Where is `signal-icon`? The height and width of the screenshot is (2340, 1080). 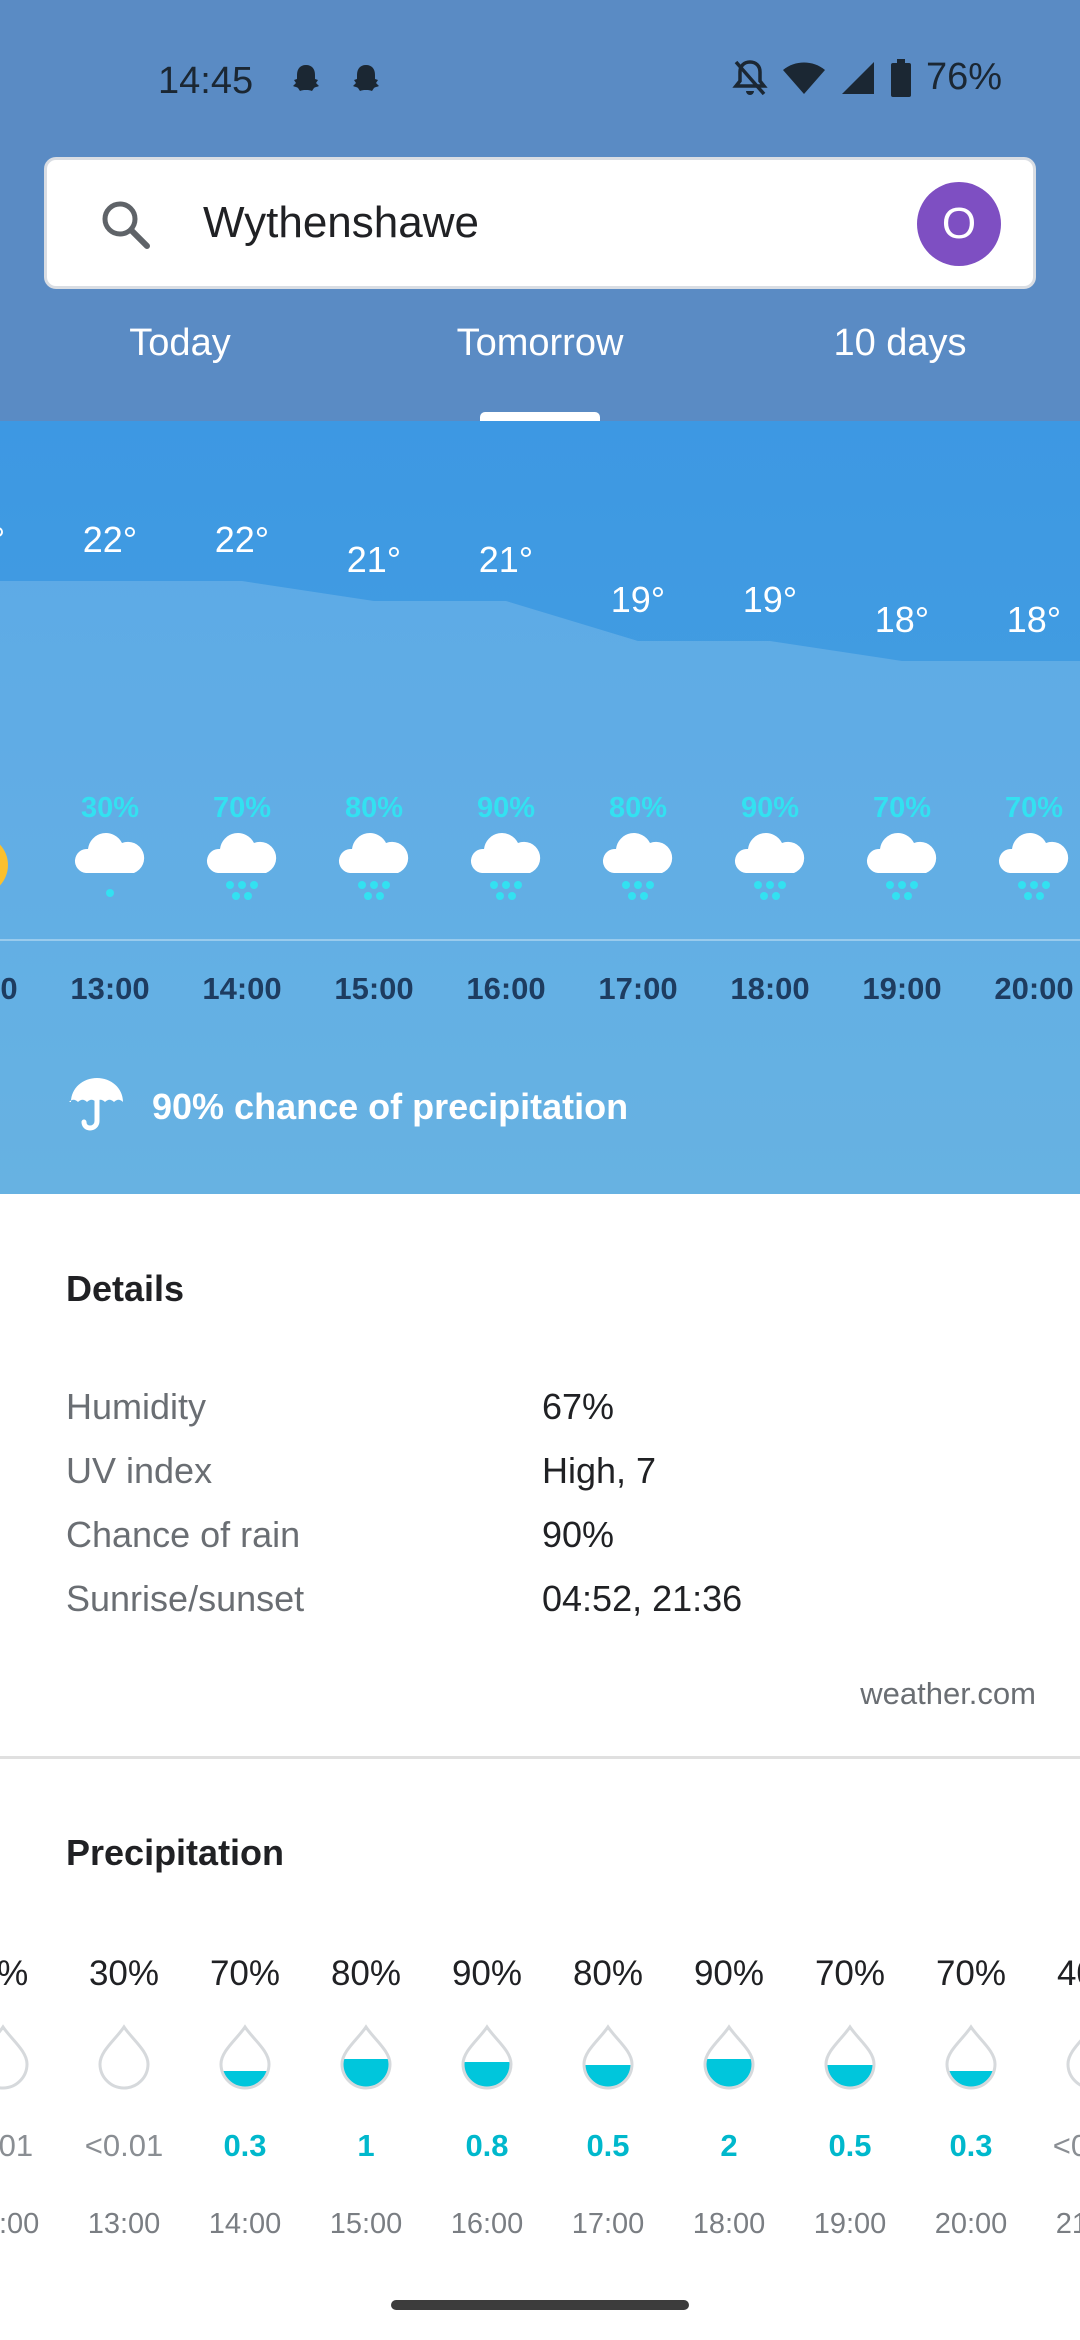
signal-icon is located at coordinates (858, 78).